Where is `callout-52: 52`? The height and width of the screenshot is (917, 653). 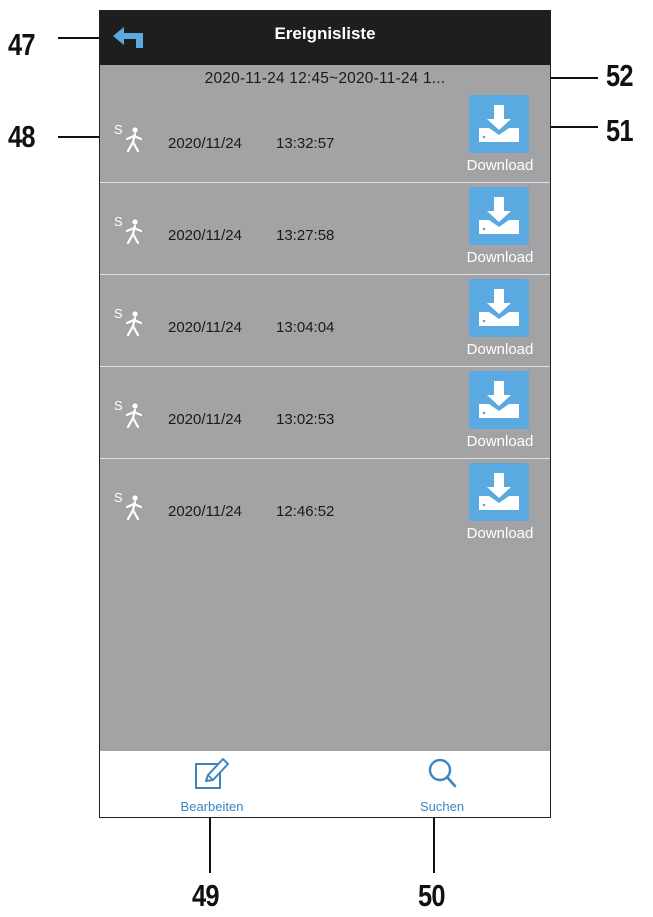
callout-52: 52 is located at coordinates (619, 75).